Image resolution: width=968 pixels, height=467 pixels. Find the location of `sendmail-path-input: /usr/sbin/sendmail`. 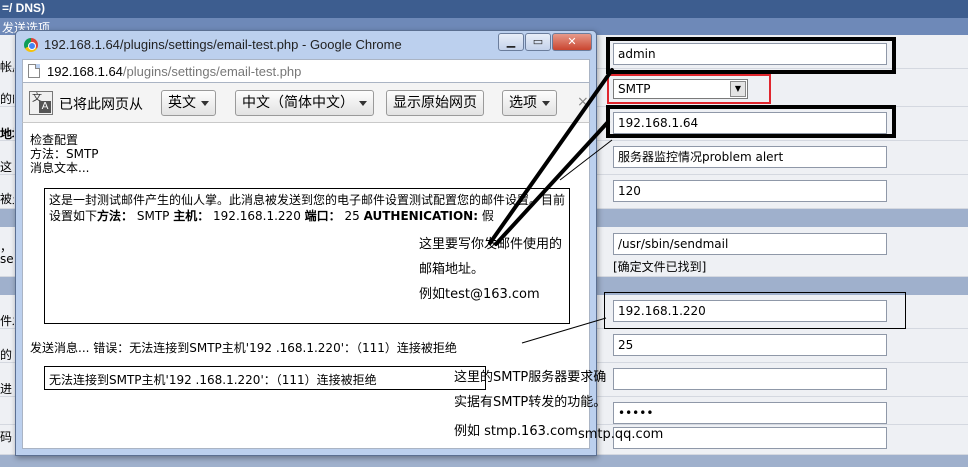

sendmail-path-input: /usr/sbin/sendmail is located at coordinates (750, 244).